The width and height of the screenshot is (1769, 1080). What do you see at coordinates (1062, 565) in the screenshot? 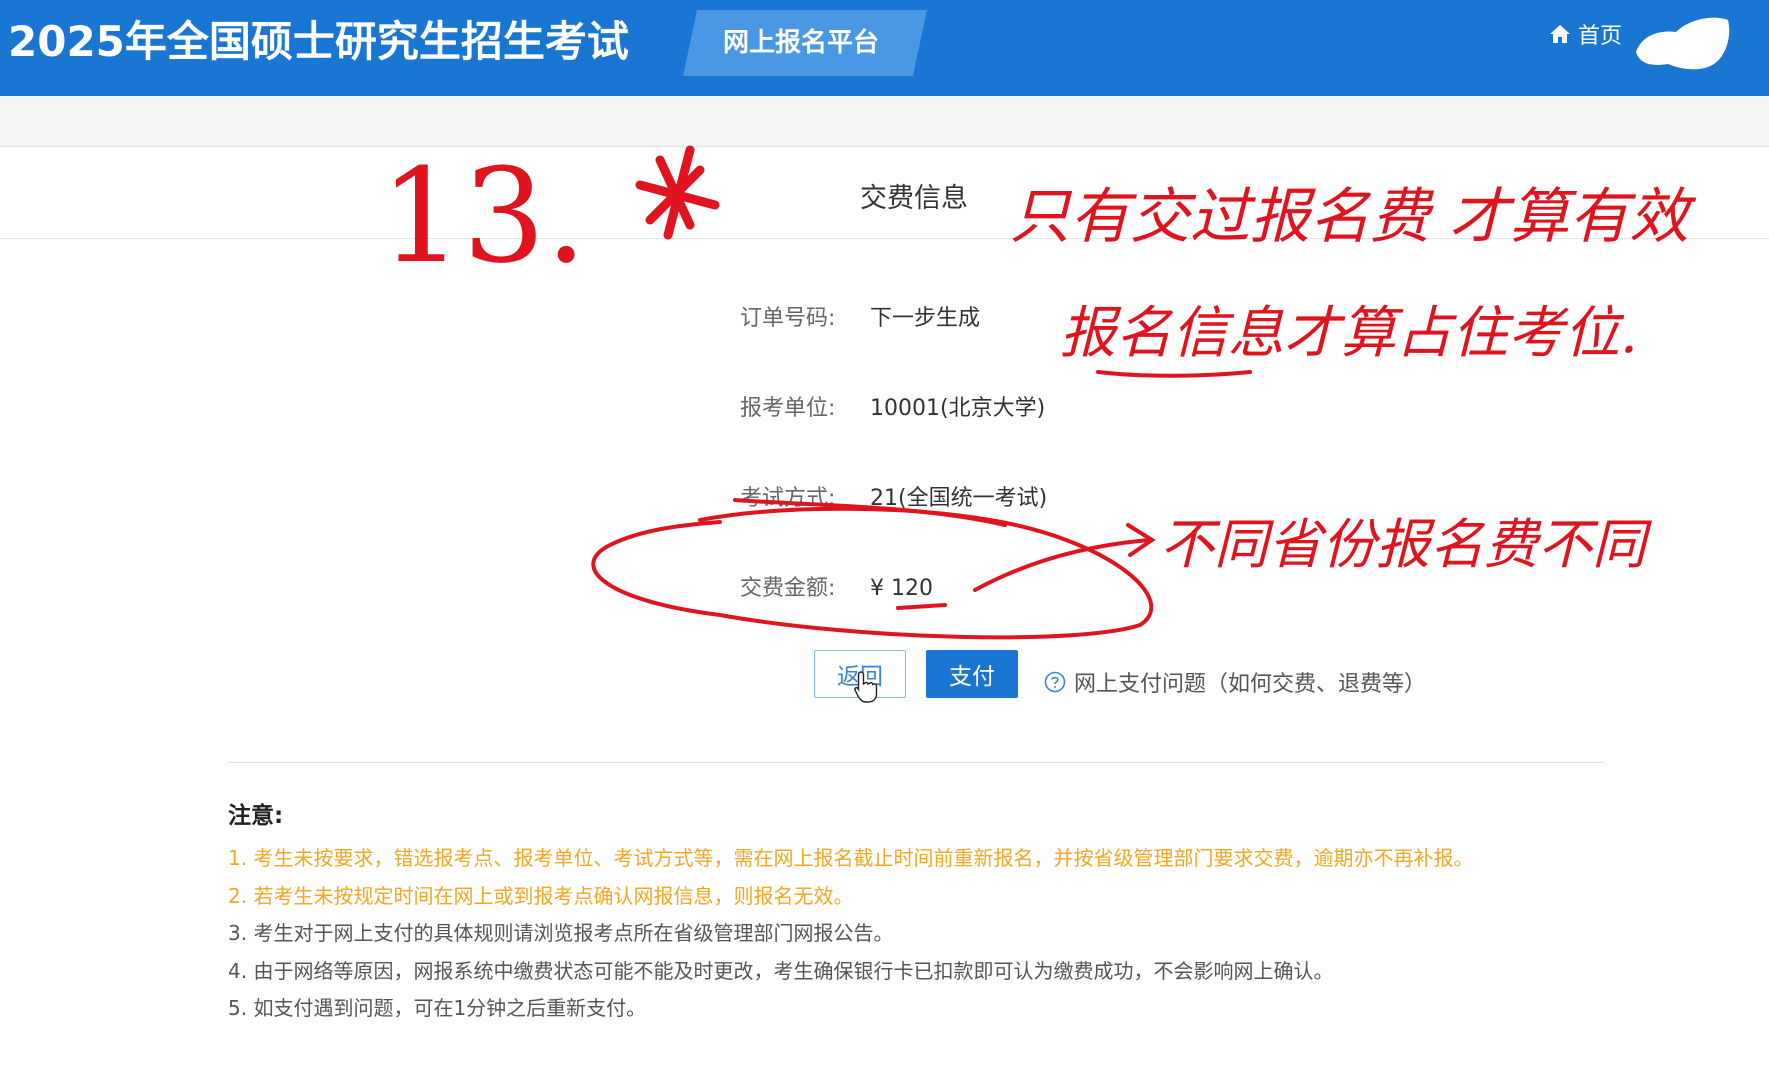
I see `arrow-line` at bounding box center [1062, 565].